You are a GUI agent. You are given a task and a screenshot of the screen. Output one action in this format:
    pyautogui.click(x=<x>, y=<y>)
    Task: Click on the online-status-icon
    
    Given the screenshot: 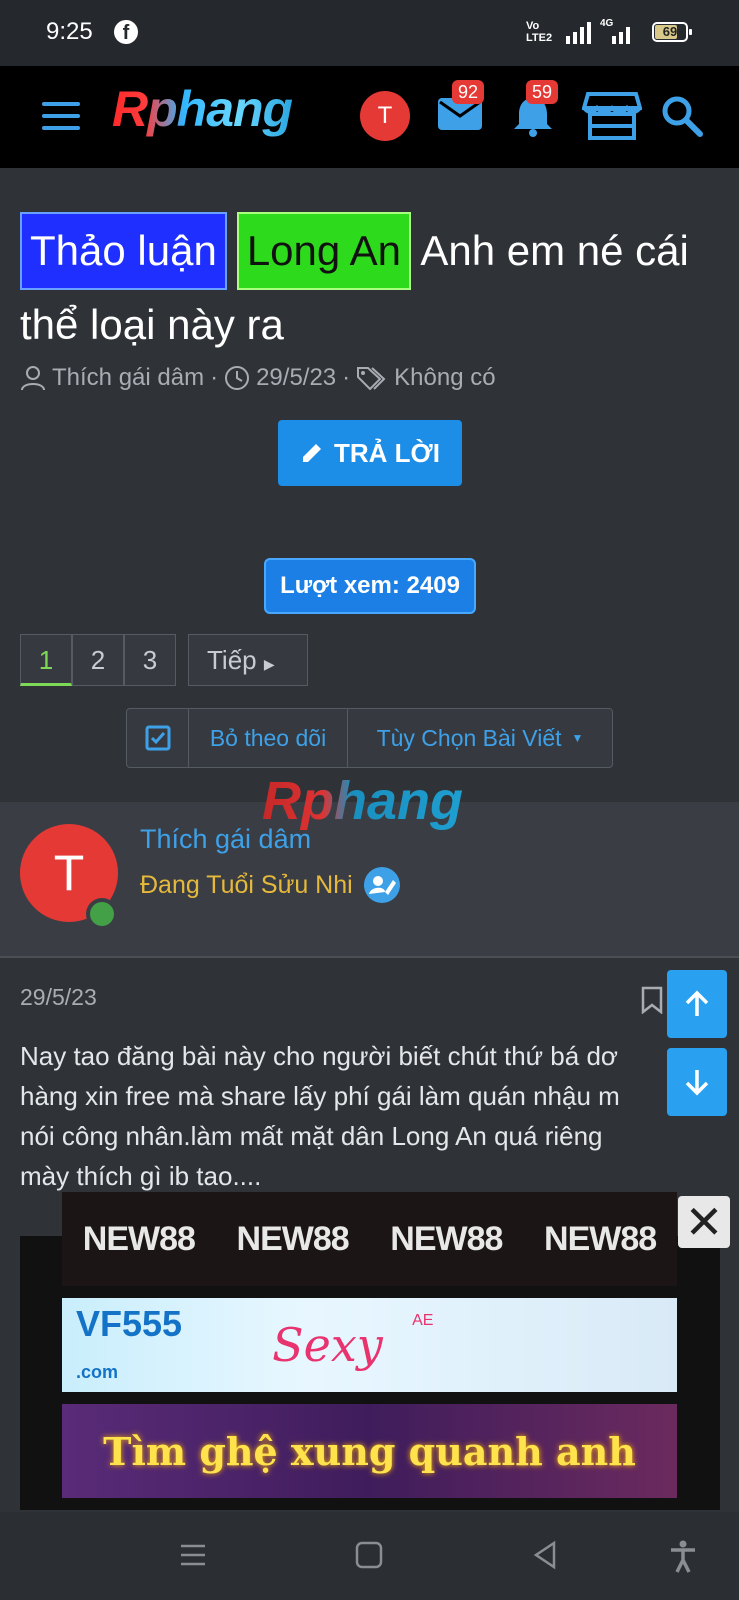 What is the action you would take?
    pyautogui.click(x=102, y=914)
    